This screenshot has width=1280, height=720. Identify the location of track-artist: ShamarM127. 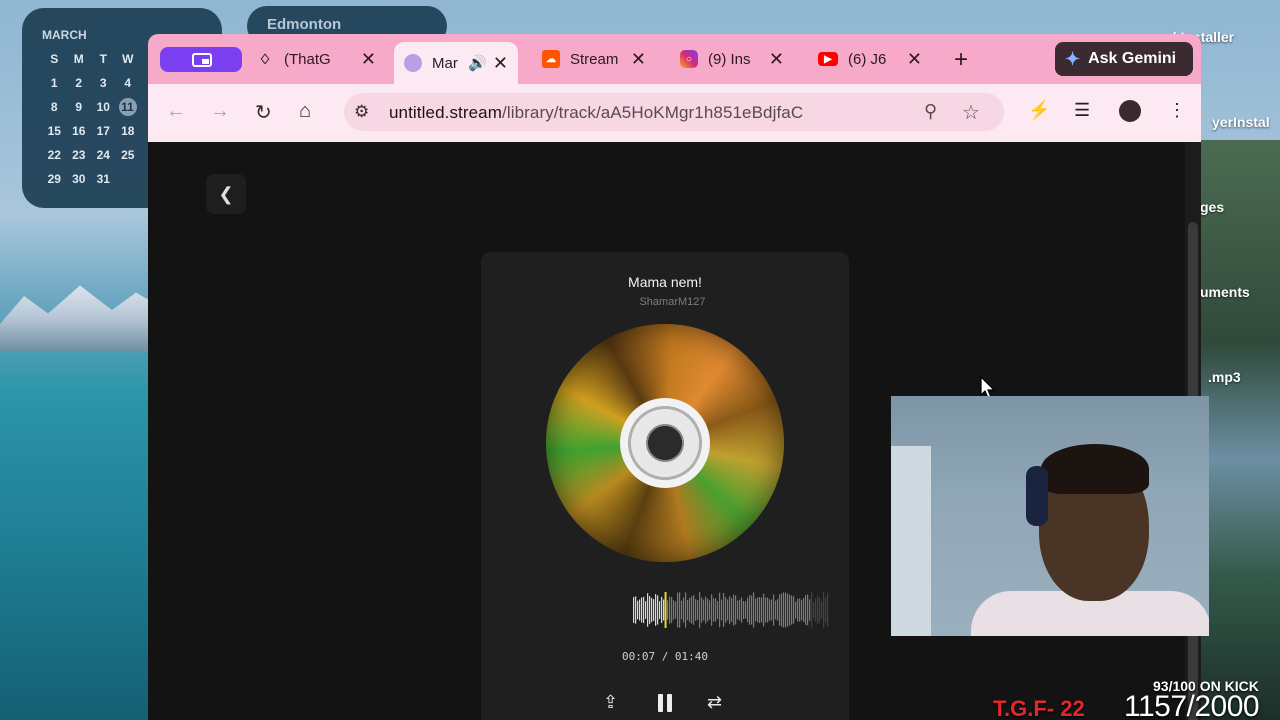
(665, 302).